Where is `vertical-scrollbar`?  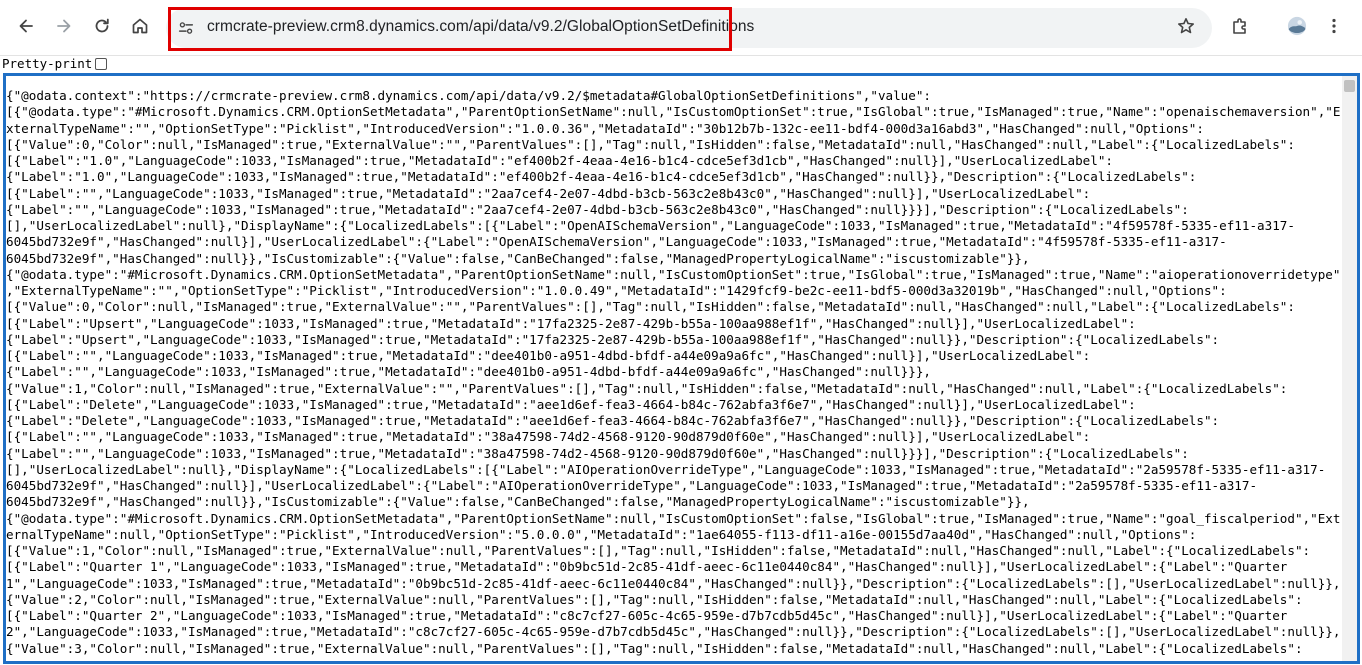 vertical-scrollbar is located at coordinates (1349, 368).